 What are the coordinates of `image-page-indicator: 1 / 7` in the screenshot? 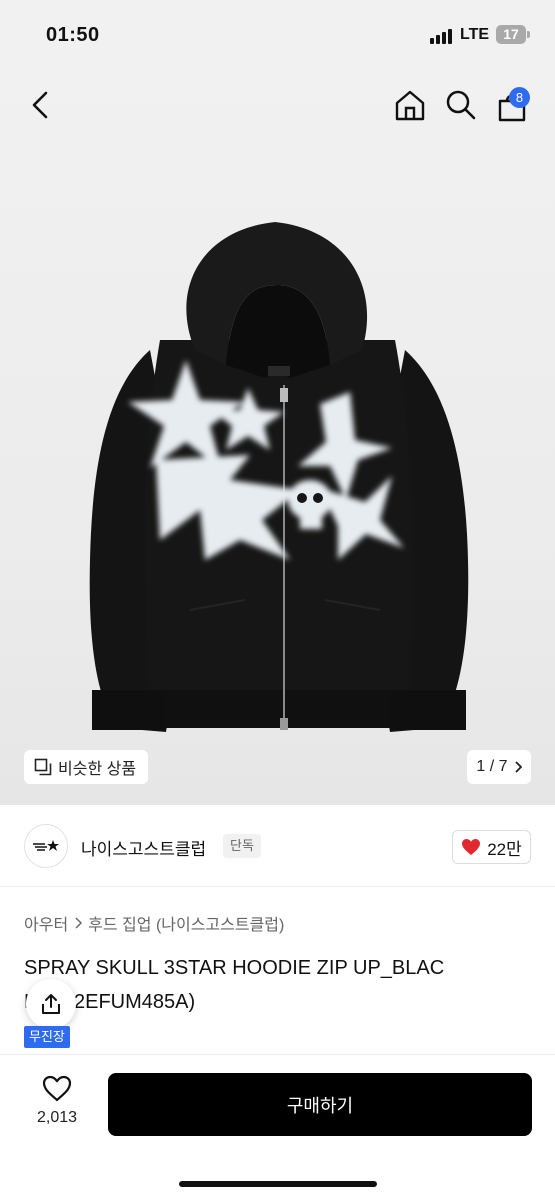 It's located at (499, 767).